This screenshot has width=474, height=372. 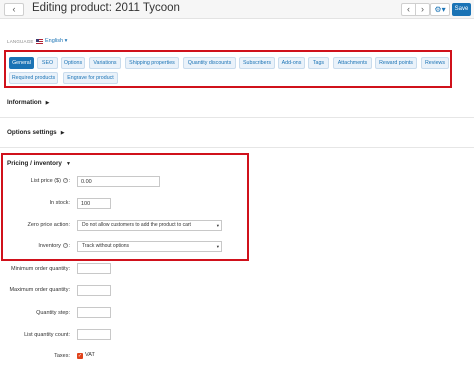 I want to click on tab-attachments: Attachments, so click(x=352, y=63).